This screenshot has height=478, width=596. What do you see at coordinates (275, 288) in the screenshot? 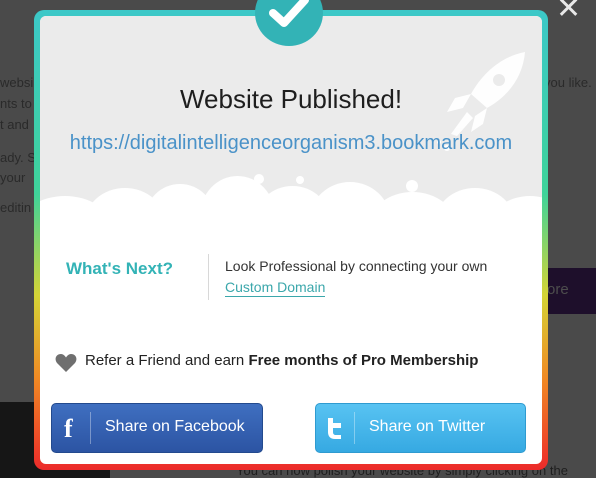
I see `custom-domain-link: Custom Domain` at bounding box center [275, 288].